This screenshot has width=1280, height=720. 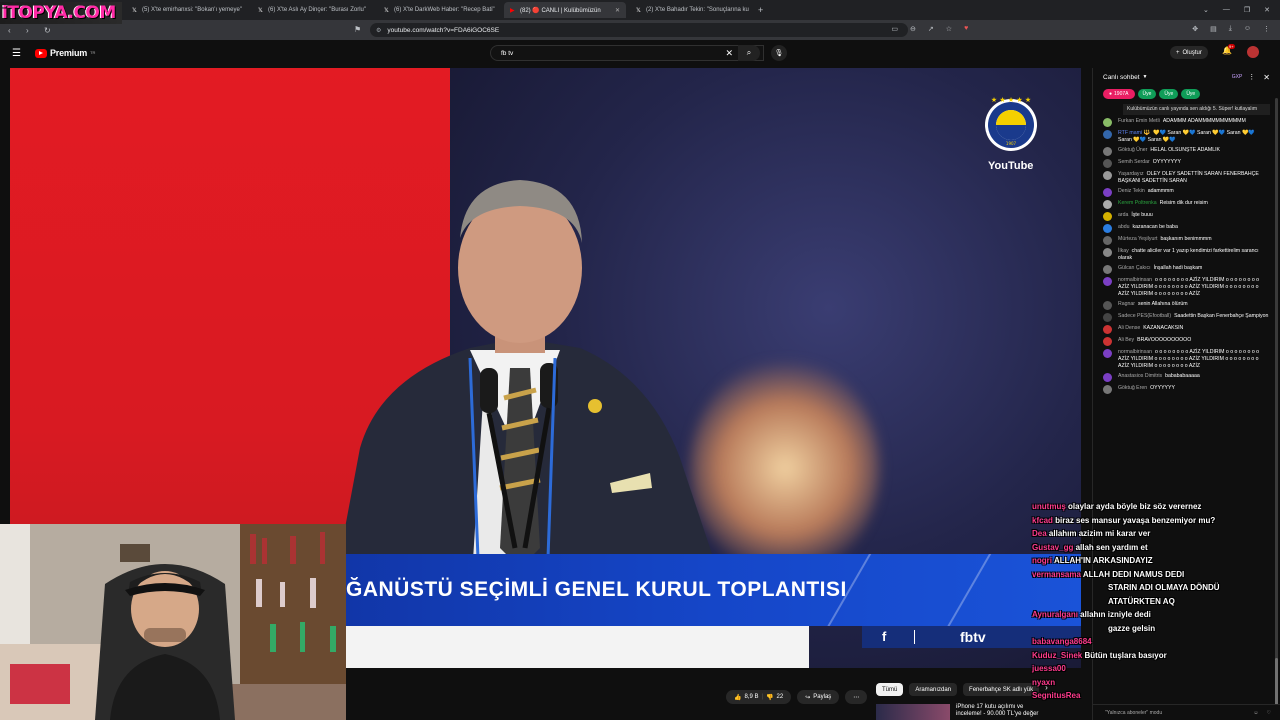 What do you see at coordinates (1186, 163) in the screenshot?
I see `chat-message: Semih Serdar OYYYYYYY` at bounding box center [1186, 163].